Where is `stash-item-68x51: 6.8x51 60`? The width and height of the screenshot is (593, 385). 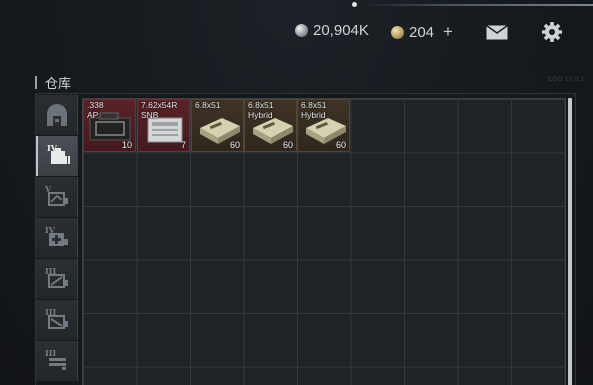 stash-item-68x51: 6.8x51 60 is located at coordinates (217, 125).